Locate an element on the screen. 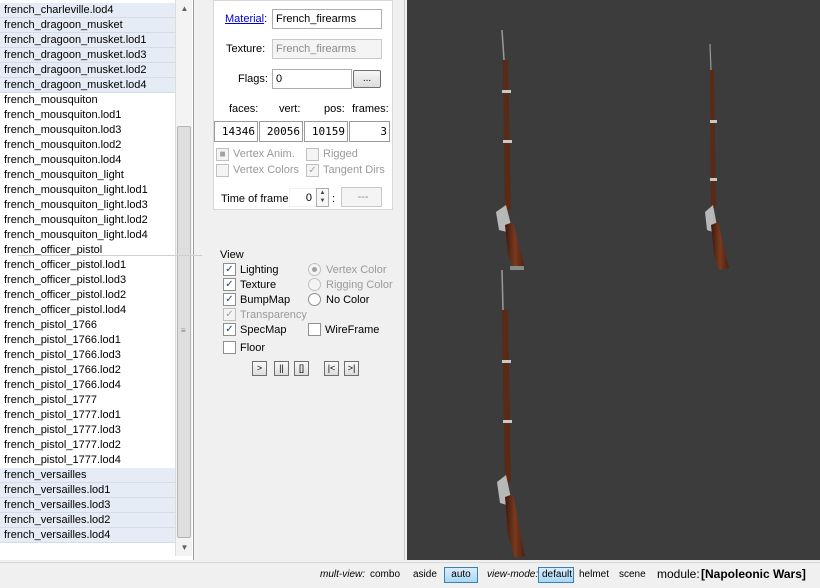  material-link: Material is located at coordinates (244, 19).